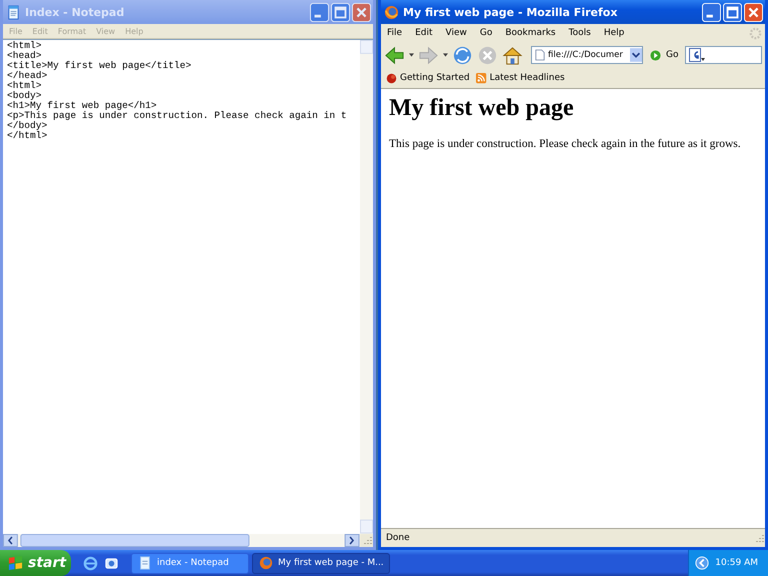 This screenshot has height=576, width=768. Describe the element at coordinates (111, 563) in the screenshot. I see `desktop-icon` at that location.